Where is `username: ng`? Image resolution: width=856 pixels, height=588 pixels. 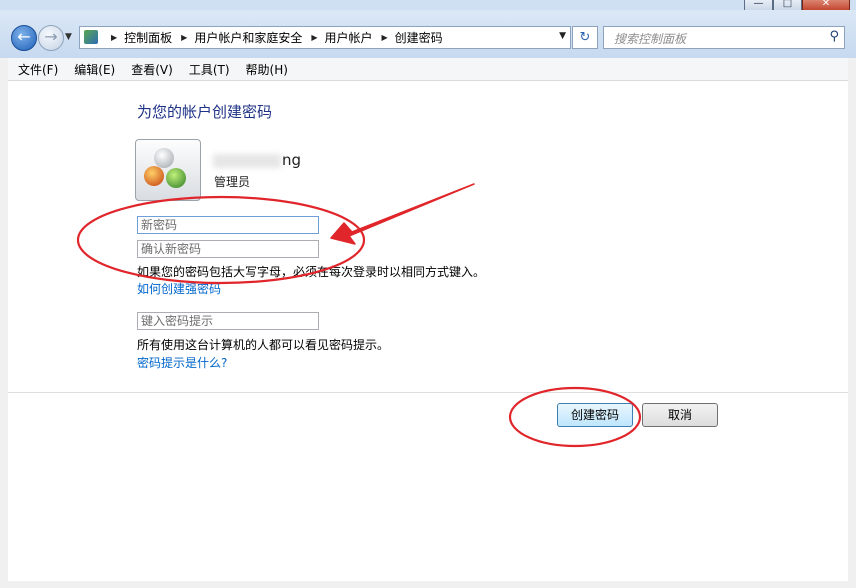
username: ng is located at coordinates (292, 160).